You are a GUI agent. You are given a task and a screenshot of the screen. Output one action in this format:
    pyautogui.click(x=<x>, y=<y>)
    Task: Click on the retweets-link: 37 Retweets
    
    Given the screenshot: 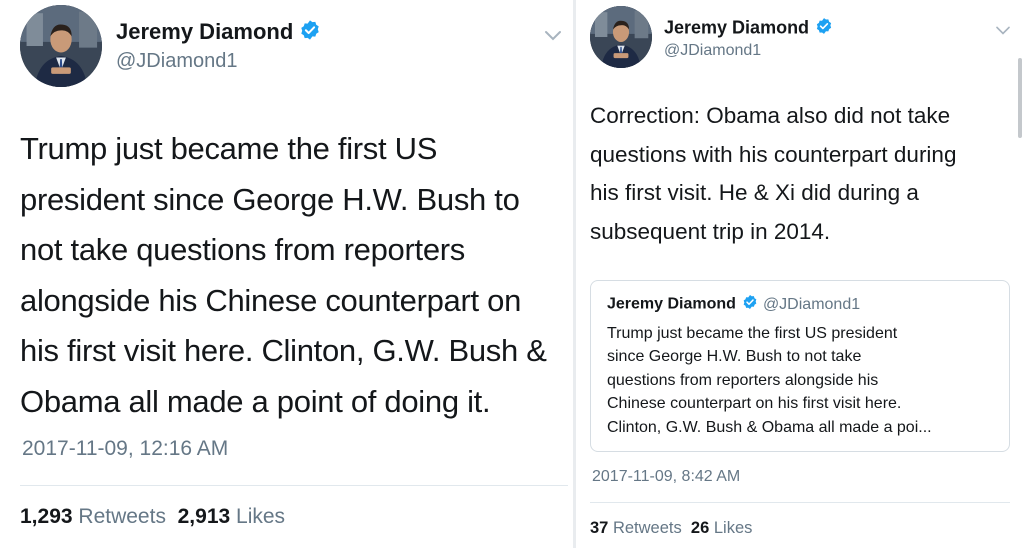 What is the action you would take?
    pyautogui.click(x=636, y=528)
    